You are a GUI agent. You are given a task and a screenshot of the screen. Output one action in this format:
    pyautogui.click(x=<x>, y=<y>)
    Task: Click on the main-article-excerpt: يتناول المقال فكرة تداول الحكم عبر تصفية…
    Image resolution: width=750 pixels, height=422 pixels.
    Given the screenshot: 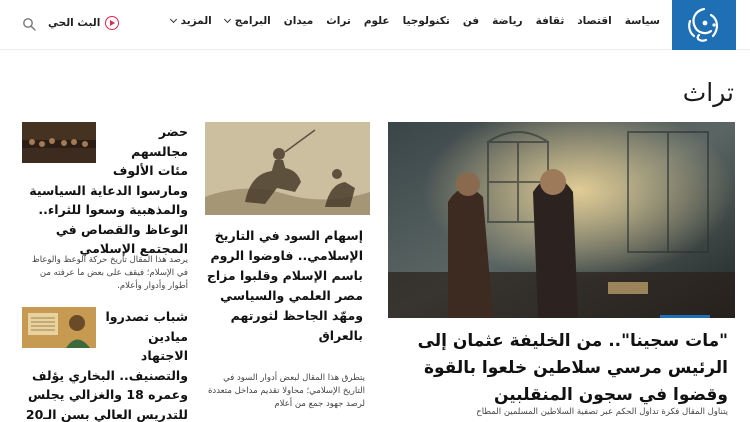 What is the action you would take?
    pyautogui.click(x=602, y=412)
    